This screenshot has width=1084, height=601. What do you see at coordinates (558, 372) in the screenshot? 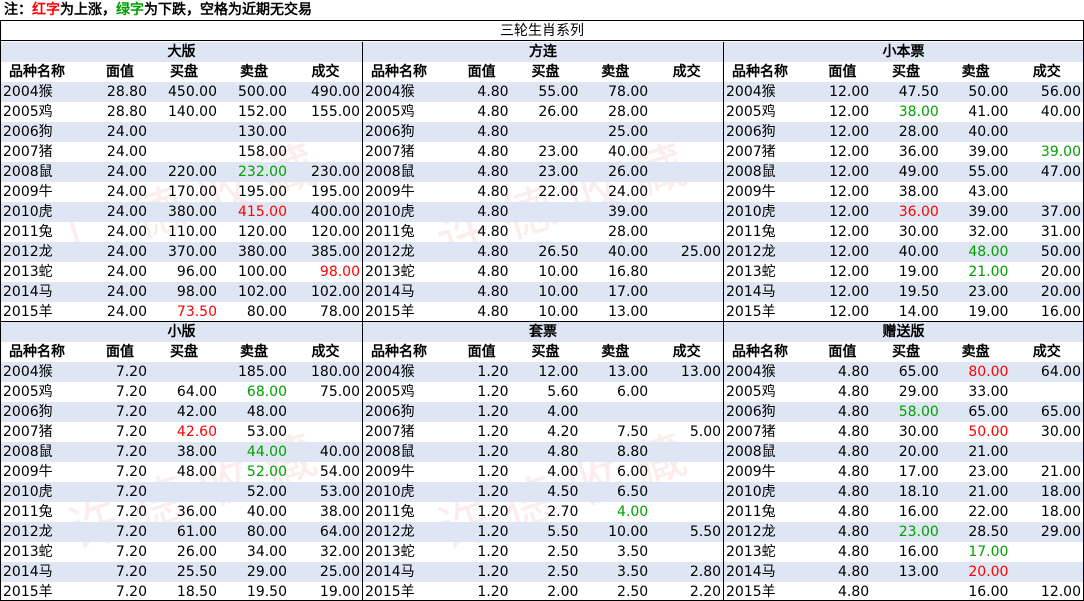
I see `bid-price-cell: 12.00` at bounding box center [558, 372].